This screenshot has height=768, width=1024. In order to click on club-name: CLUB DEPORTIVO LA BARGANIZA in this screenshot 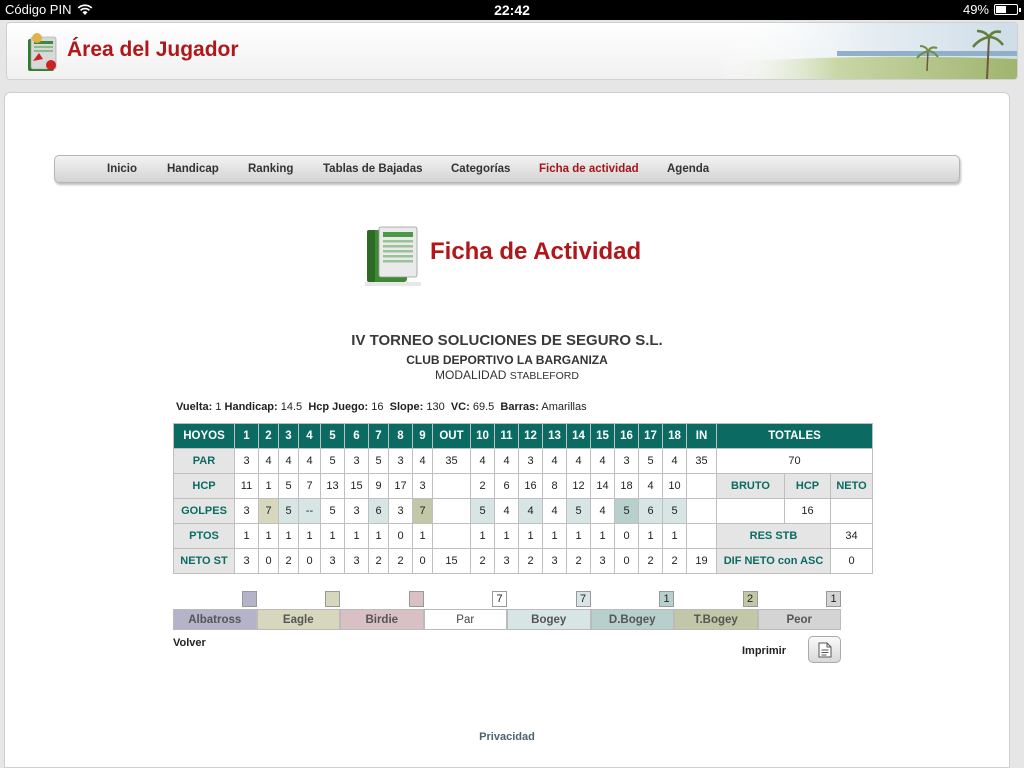, I will do `click(507, 360)`.